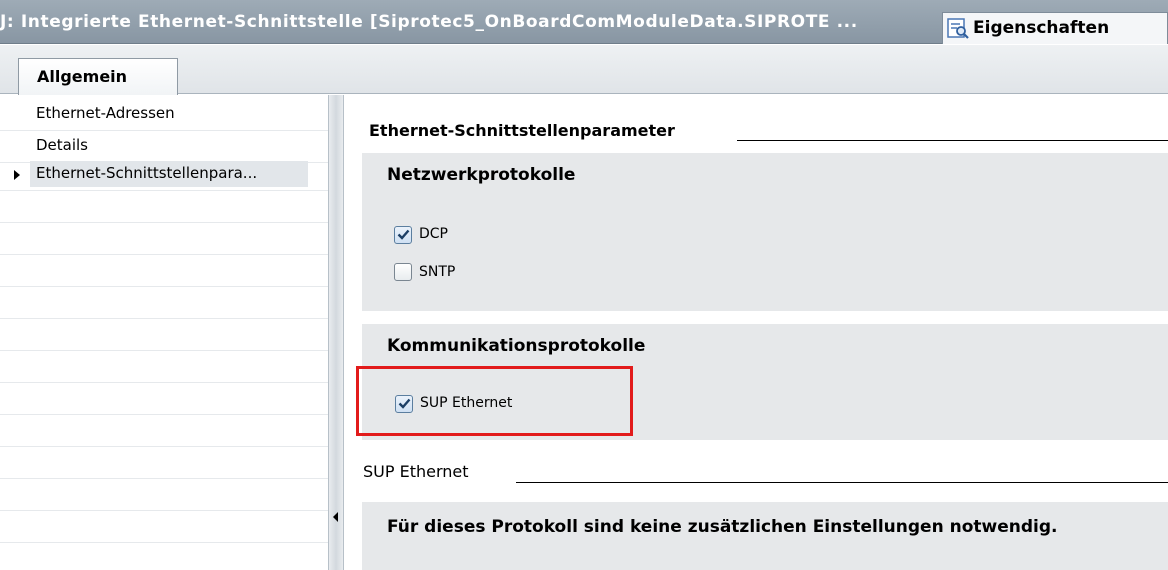 This screenshot has height=570, width=1168. I want to click on group-separator, so click(765, 311).